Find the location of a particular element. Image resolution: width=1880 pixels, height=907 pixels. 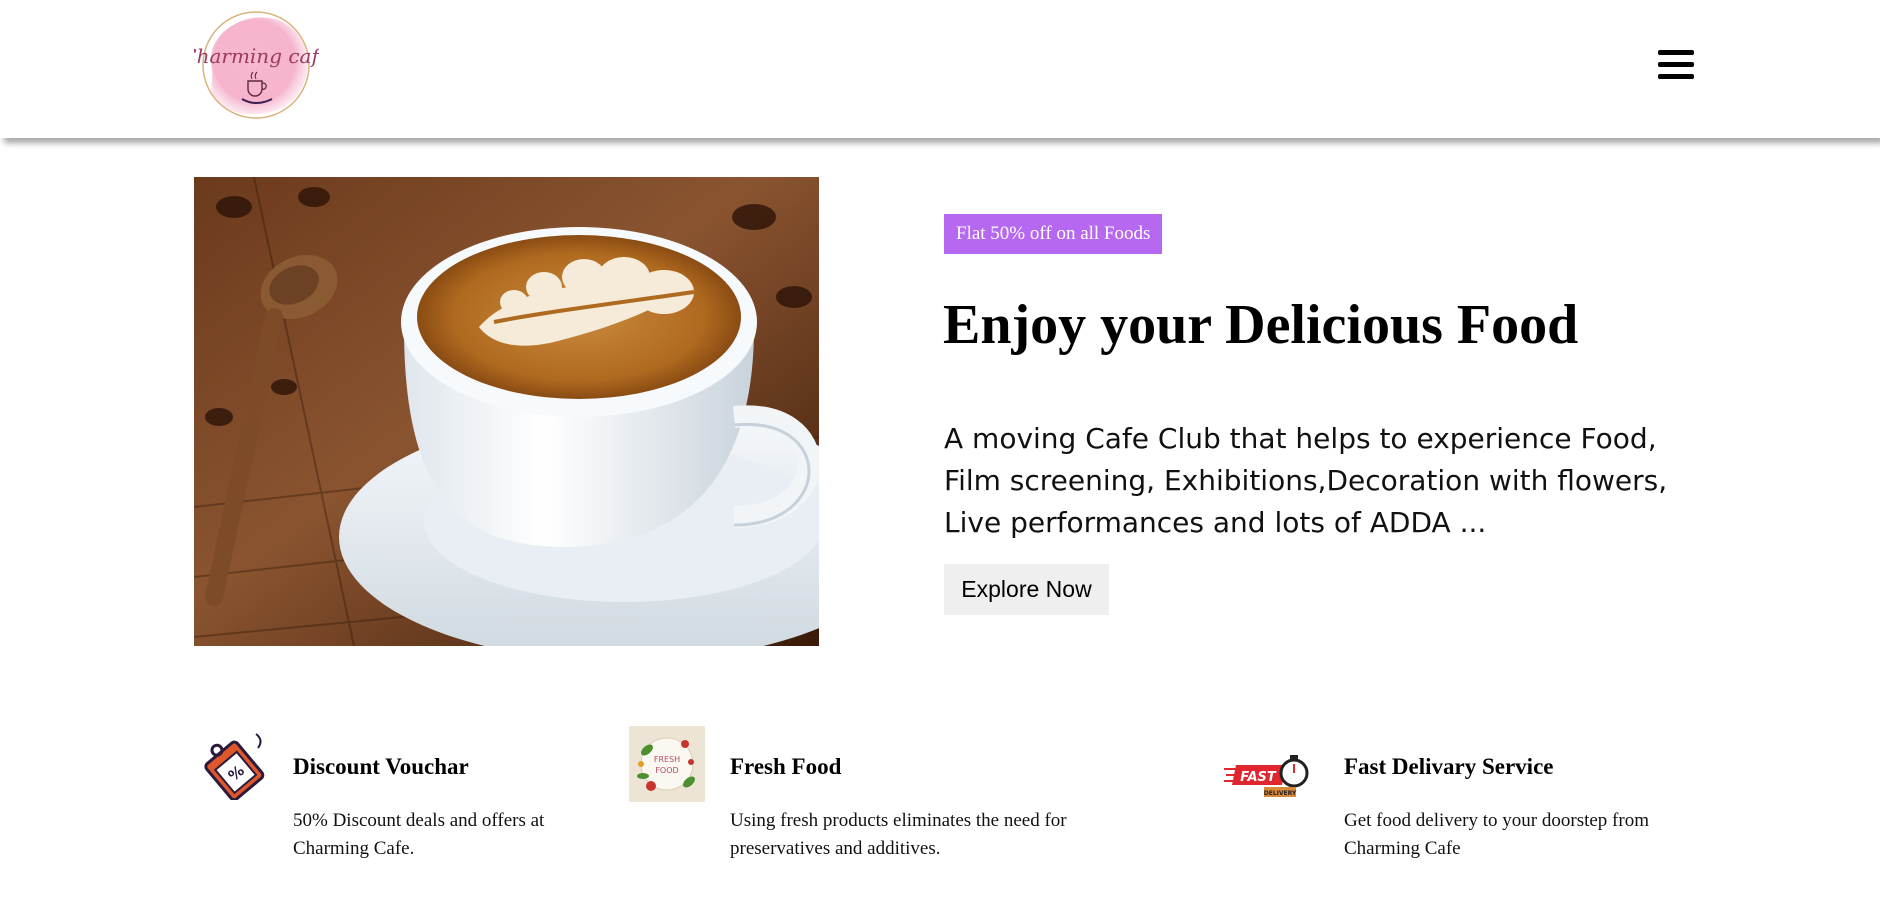

feature-title-fresh-food: Fresh Food is located at coordinates (786, 766).